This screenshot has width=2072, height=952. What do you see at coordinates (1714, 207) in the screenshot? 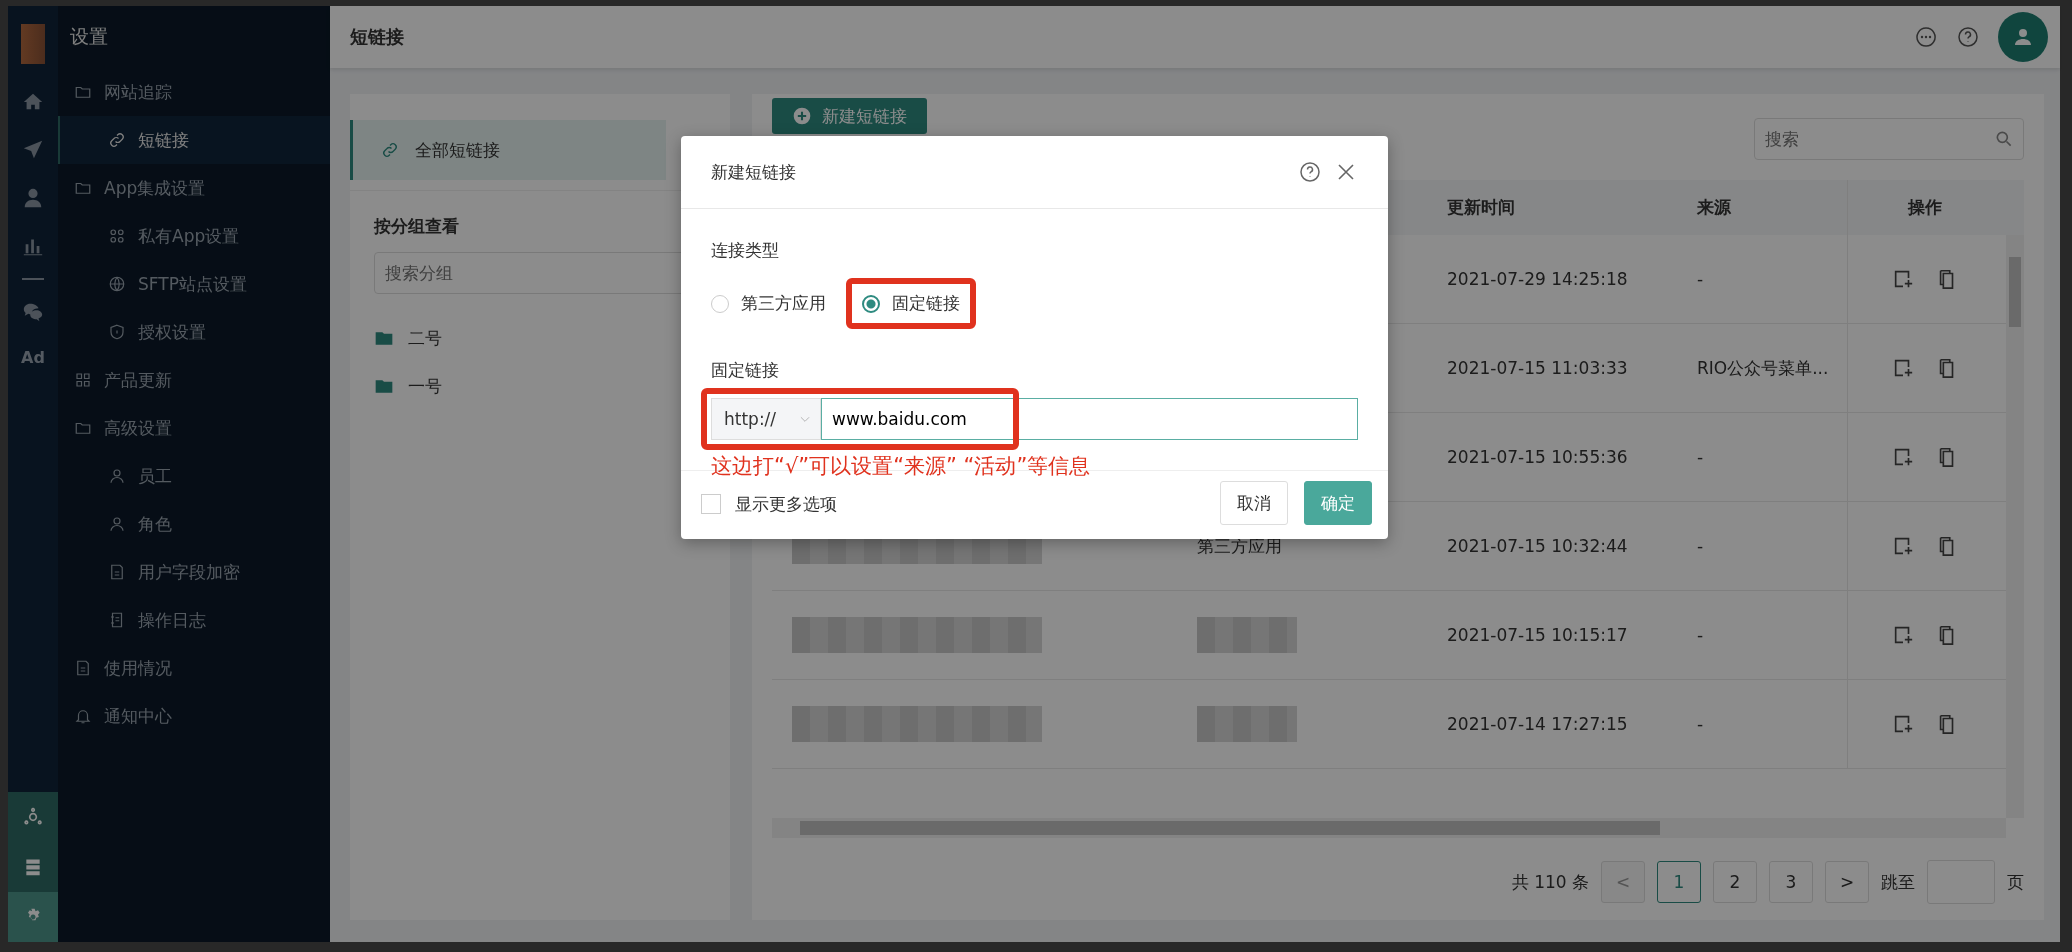
I see `column-header: 来源` at bounding box center [1714, 207].